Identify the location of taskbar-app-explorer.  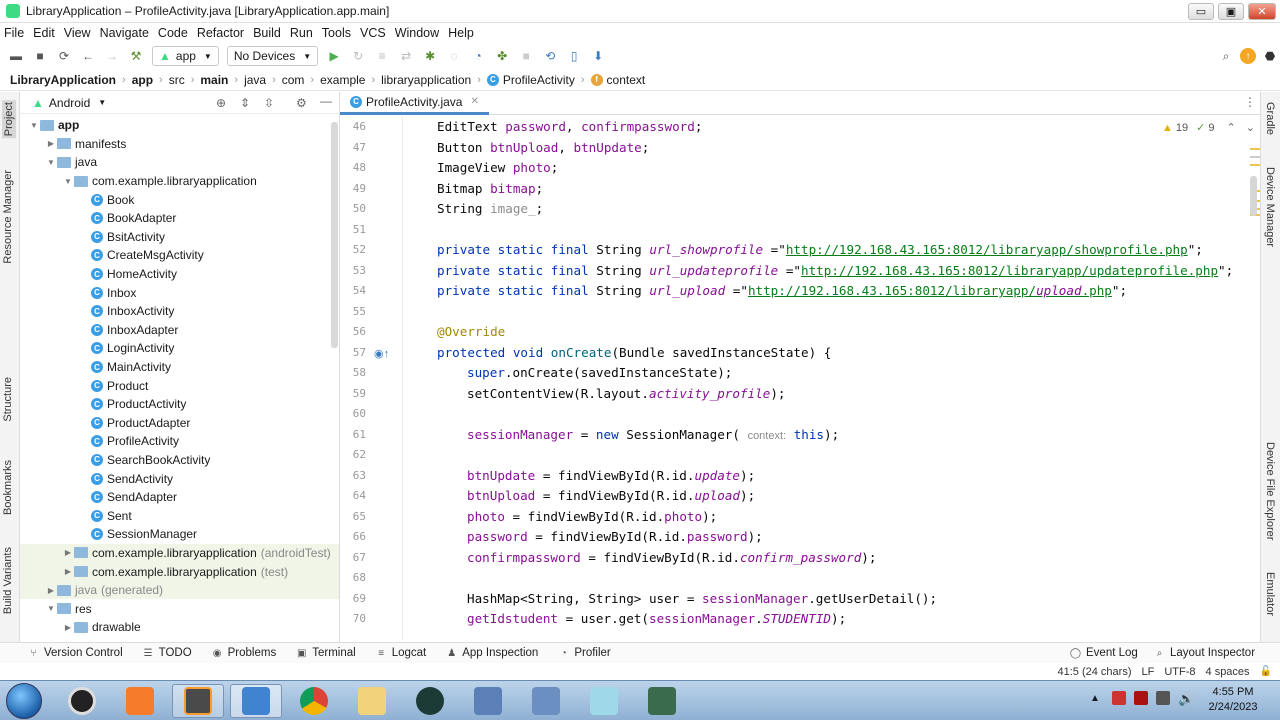
(372, 701).